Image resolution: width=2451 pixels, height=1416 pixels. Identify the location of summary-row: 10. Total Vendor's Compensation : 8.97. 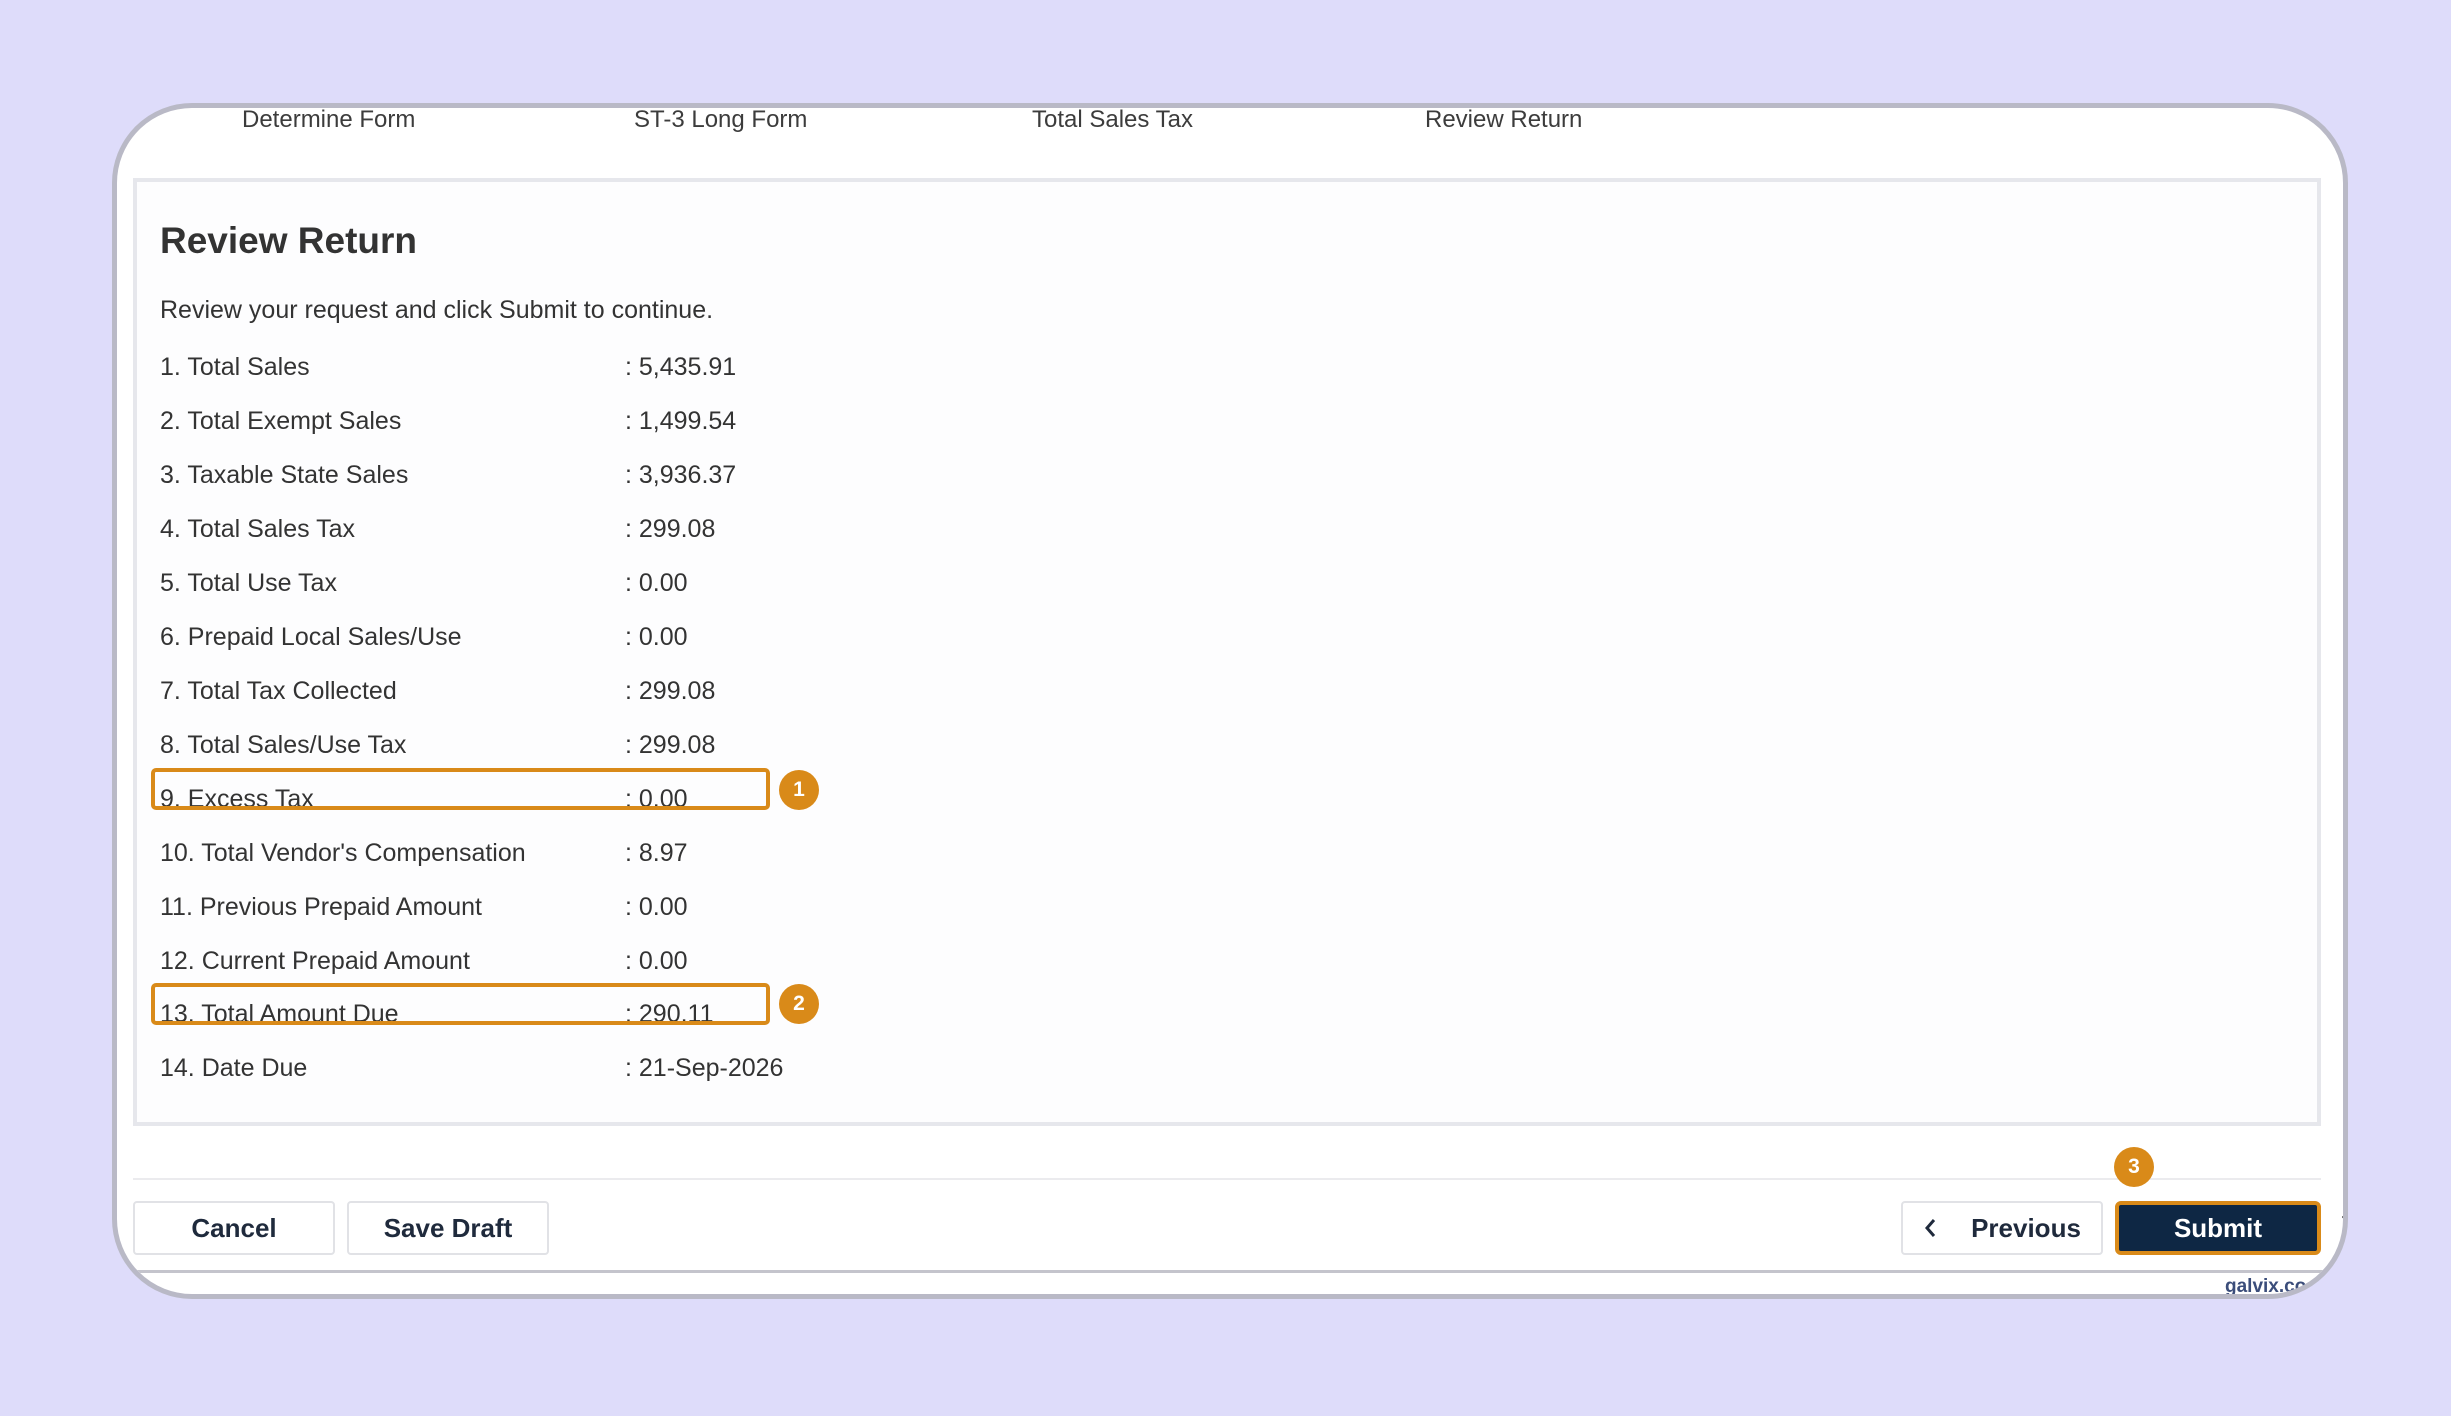
(520, 854).